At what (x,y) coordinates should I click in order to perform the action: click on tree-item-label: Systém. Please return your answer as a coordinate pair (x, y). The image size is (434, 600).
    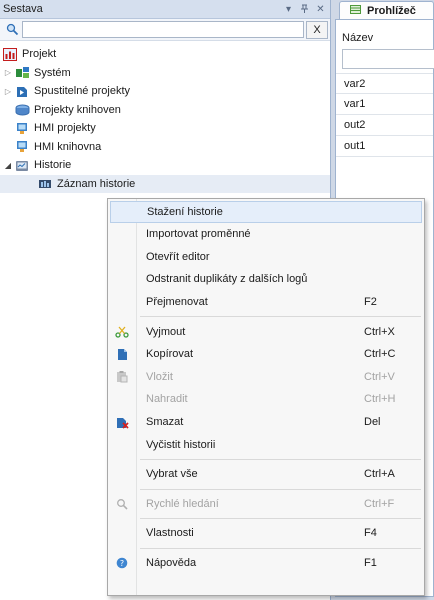
    Looking at the image, I should click on (52, 72).